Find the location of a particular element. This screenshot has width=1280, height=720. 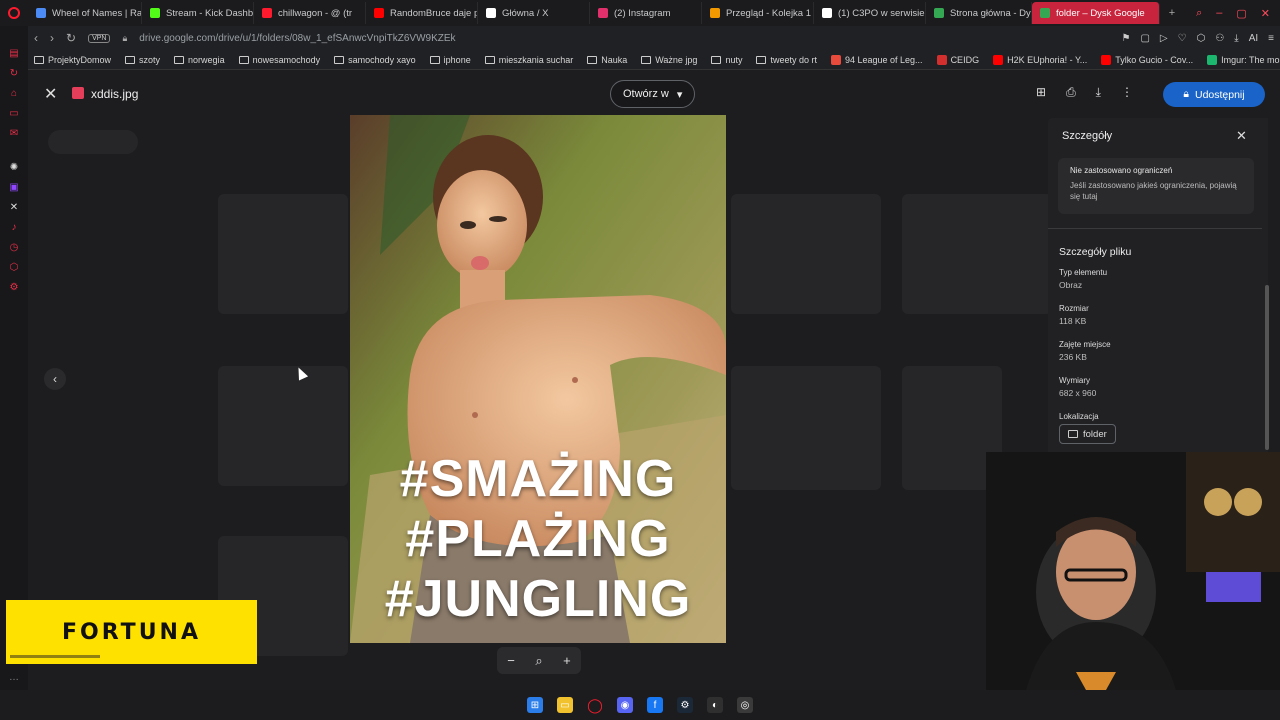

vpn-badge: VPN is located at coordinates (99, 38).